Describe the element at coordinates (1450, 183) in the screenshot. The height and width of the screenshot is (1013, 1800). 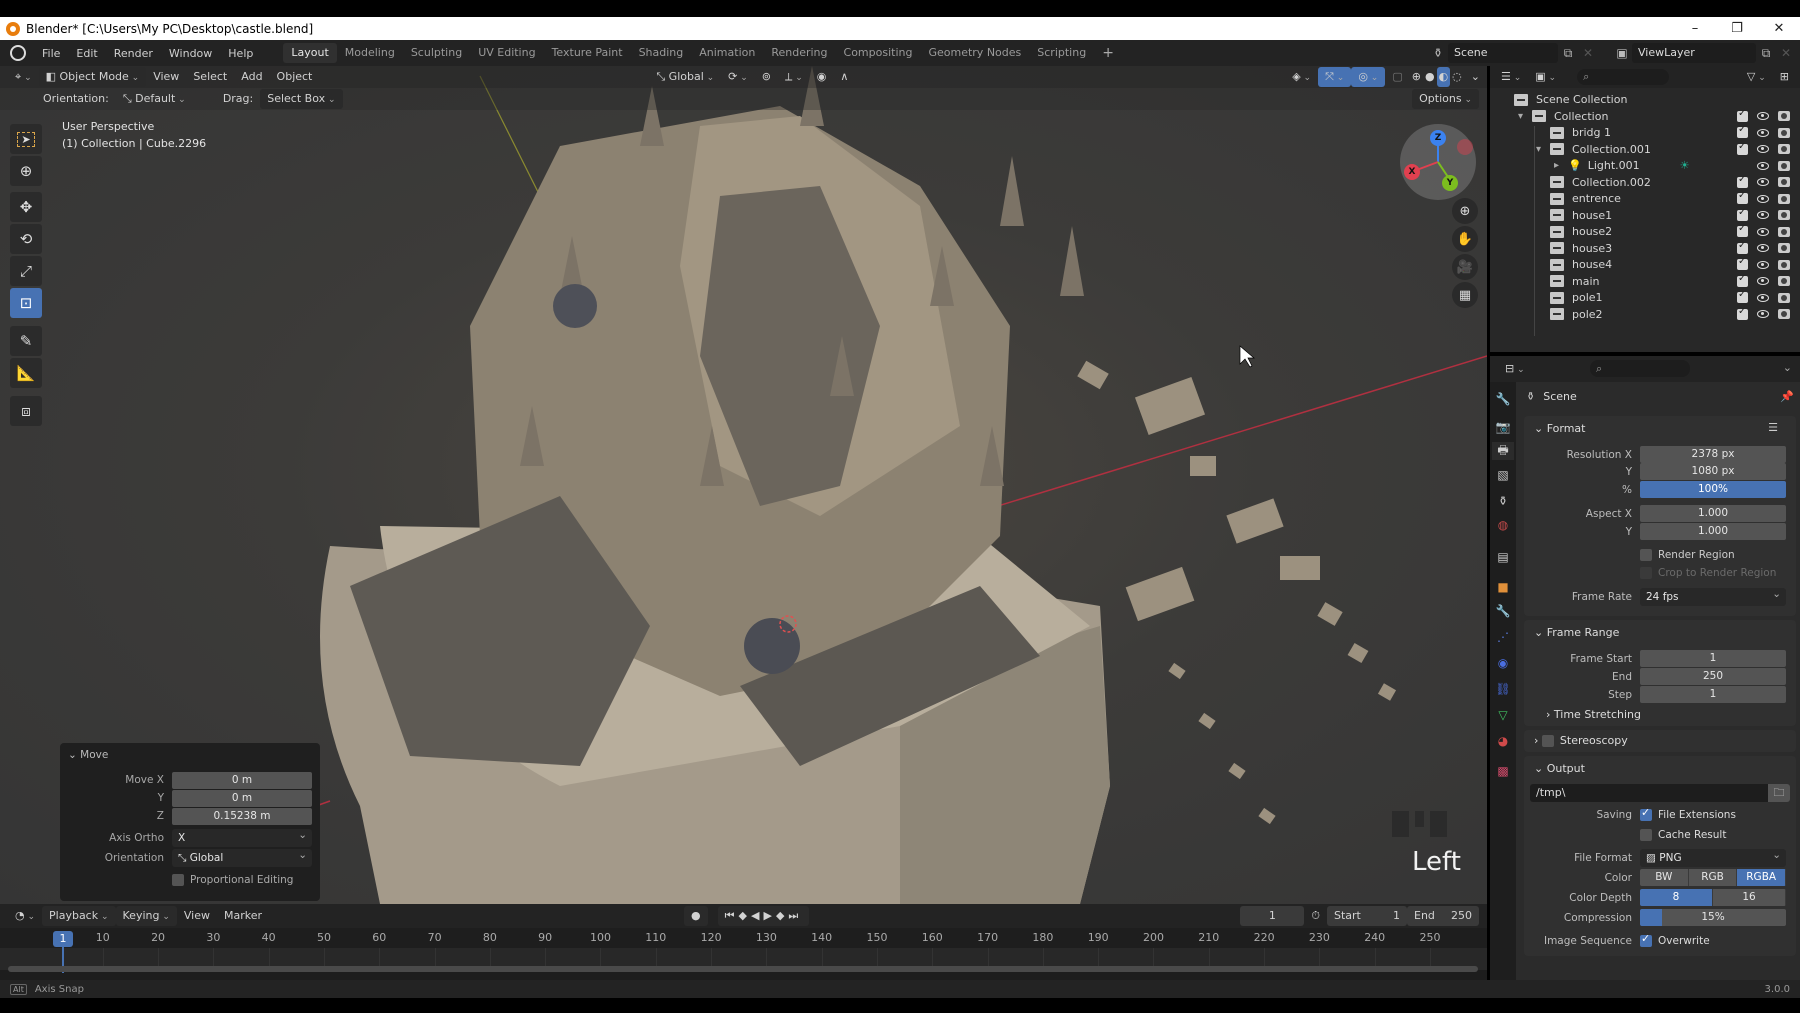
I see `gizmo-y-axis: Y` at that location.